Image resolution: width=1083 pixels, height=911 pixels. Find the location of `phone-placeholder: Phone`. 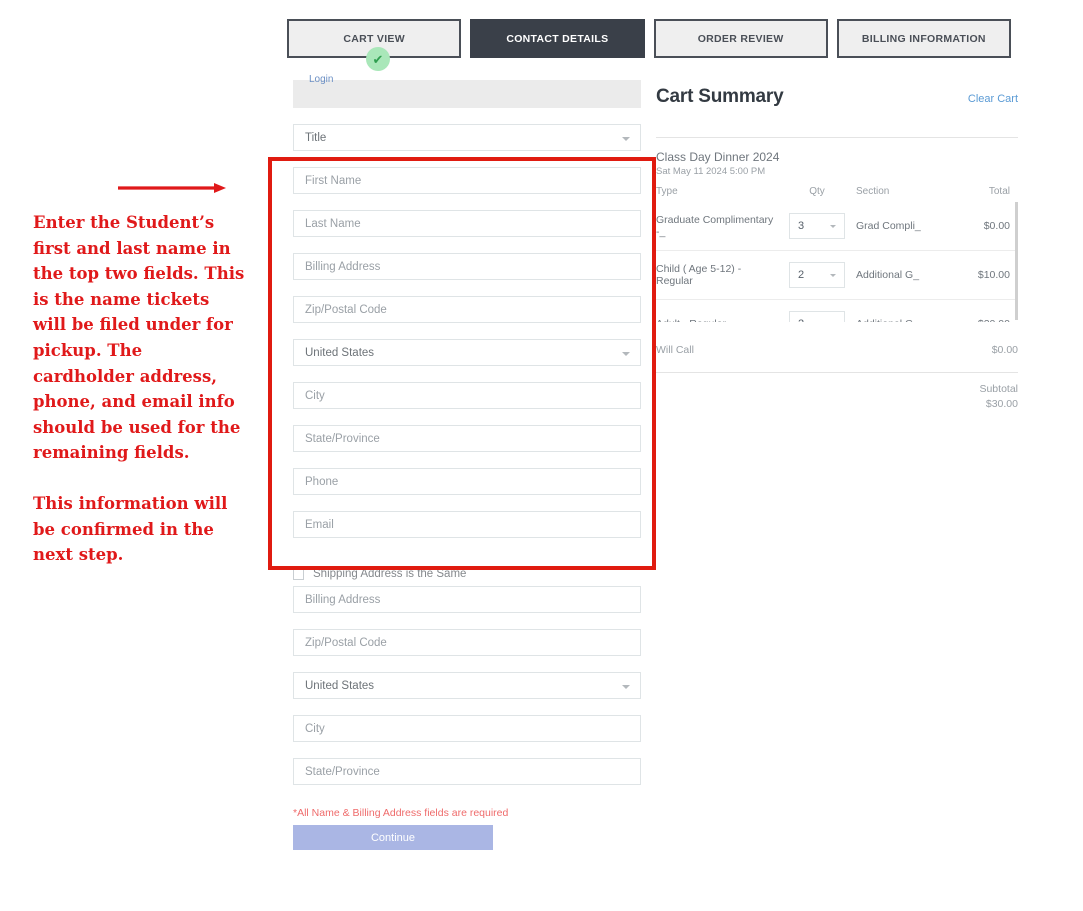

phone-placeholder: Phone is located at coordinates (322, 481).